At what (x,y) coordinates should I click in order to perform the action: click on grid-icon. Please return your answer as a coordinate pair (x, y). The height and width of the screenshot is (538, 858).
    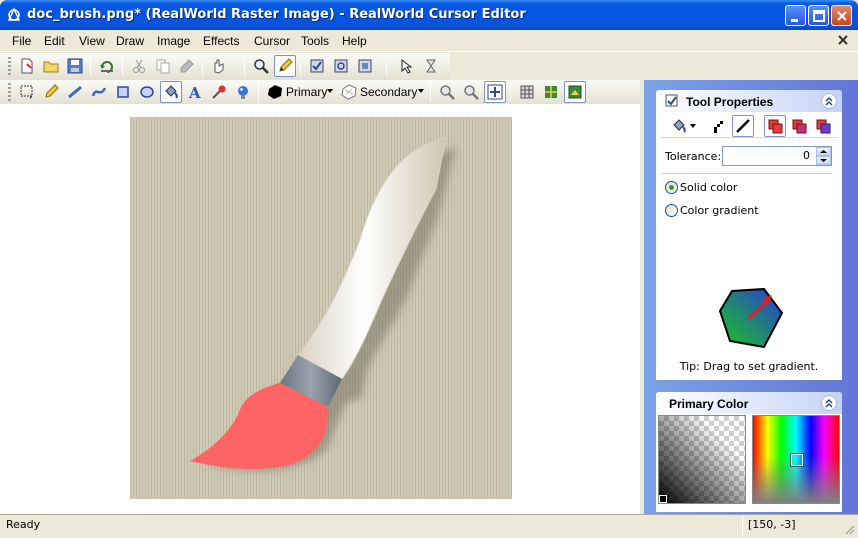
    Looking at the image, I should click on (527, 92).